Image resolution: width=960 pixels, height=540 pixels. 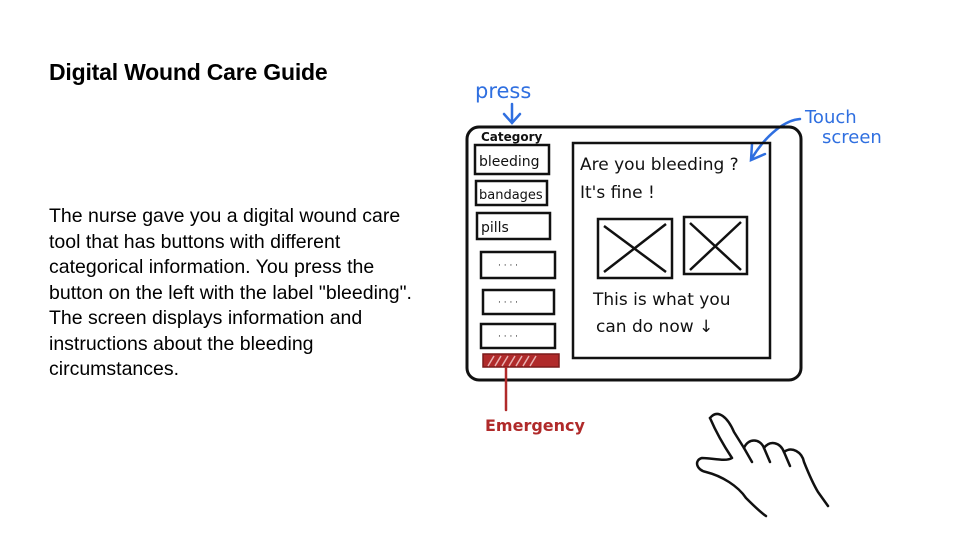 I want to click on emergency-button, so click(x=521, y=360).